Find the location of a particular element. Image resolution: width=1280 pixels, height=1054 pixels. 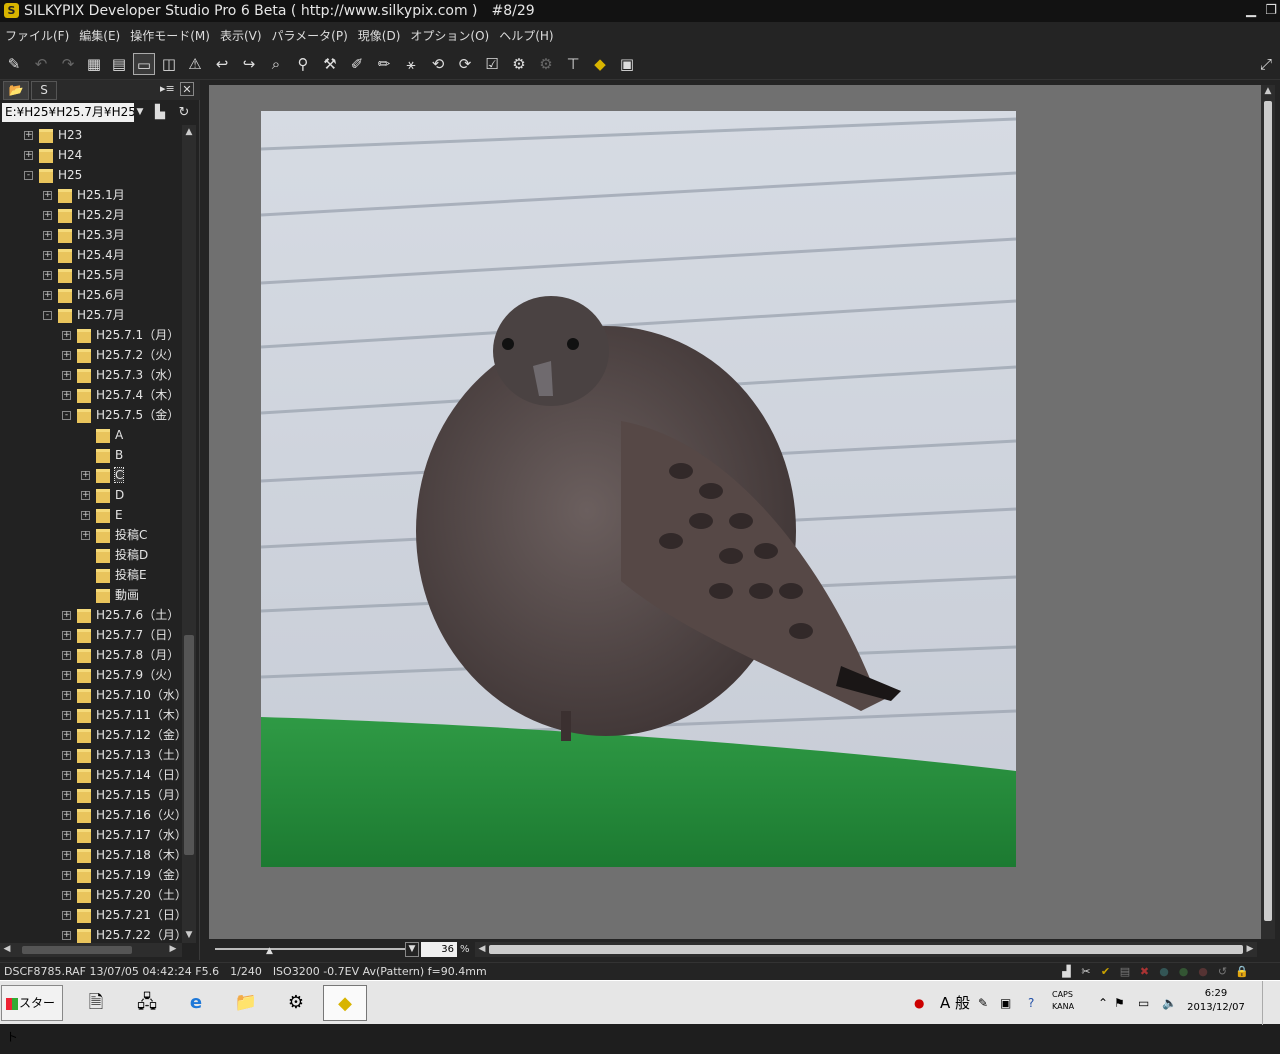

tree-node: - H25 is located at coordinates (53, 175).